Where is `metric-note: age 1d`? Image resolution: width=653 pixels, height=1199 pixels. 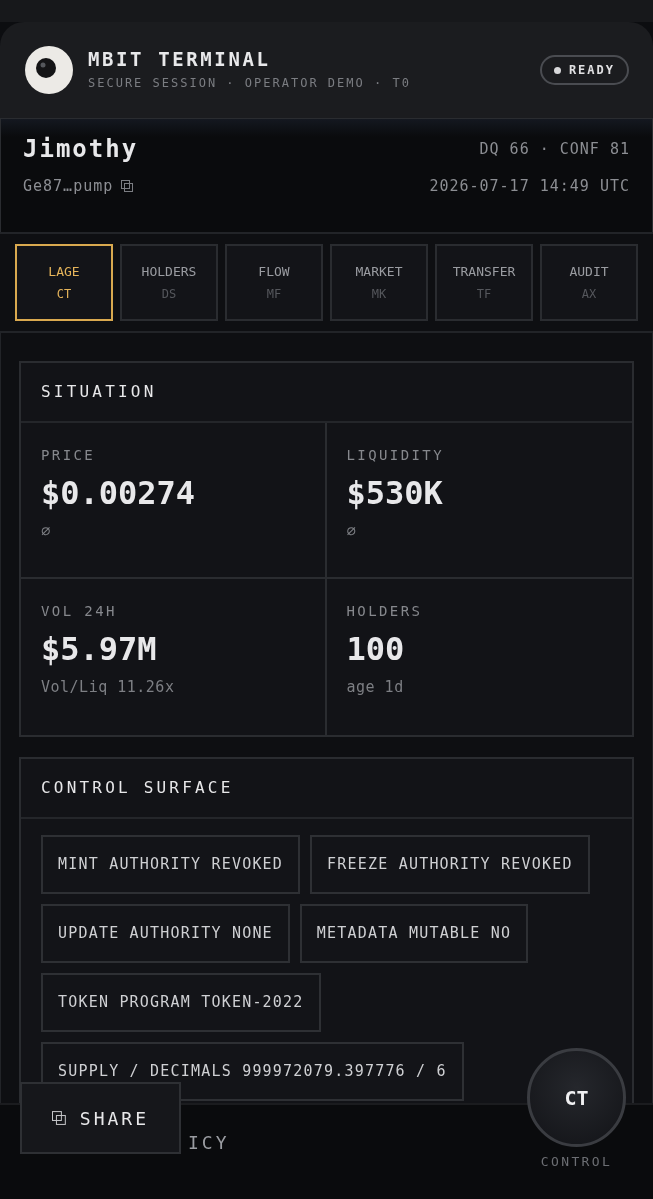
metric-note: age 1d is located at coordinates (375, 688).